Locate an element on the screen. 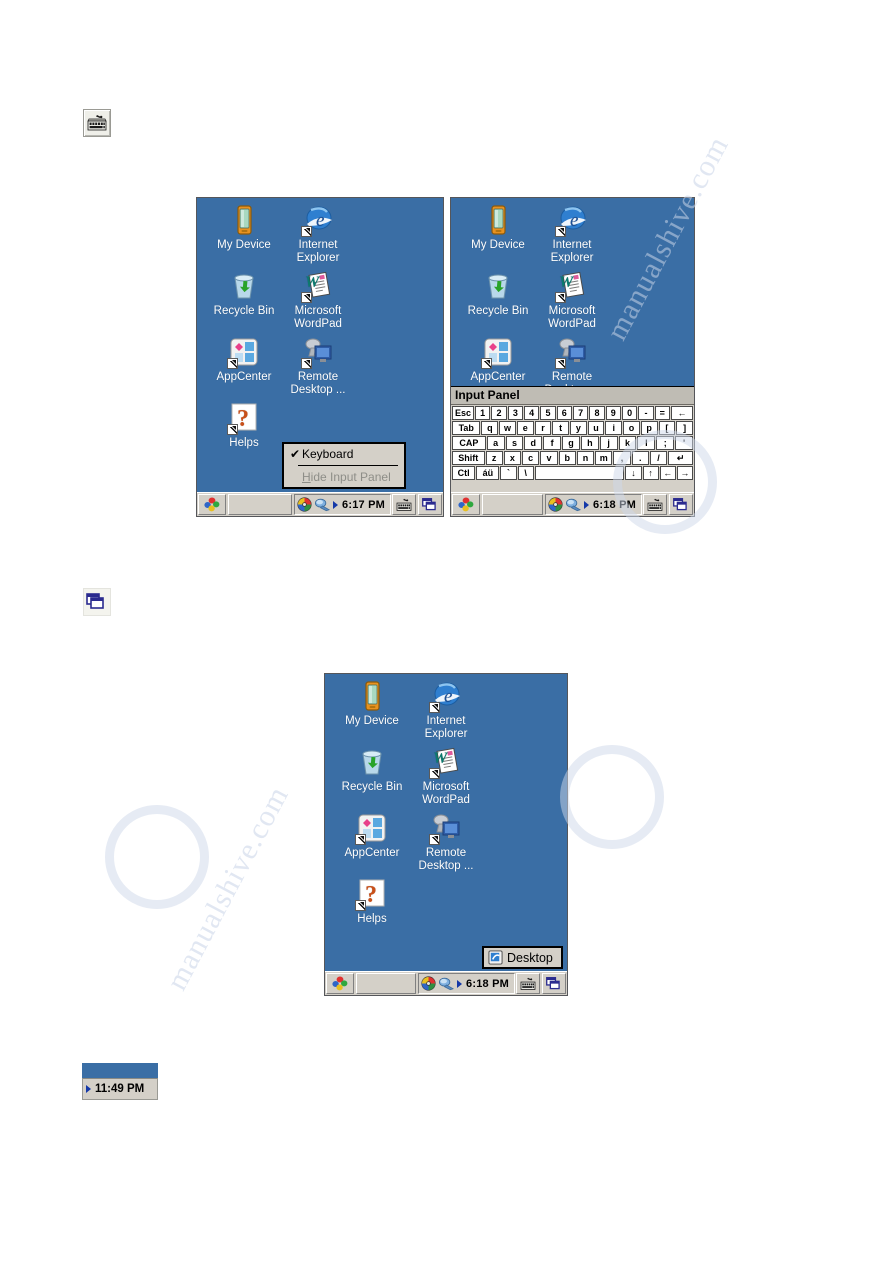 The width and height of the screenshot is (893, 1263). key-g: g is located at coordinates (571, 443).